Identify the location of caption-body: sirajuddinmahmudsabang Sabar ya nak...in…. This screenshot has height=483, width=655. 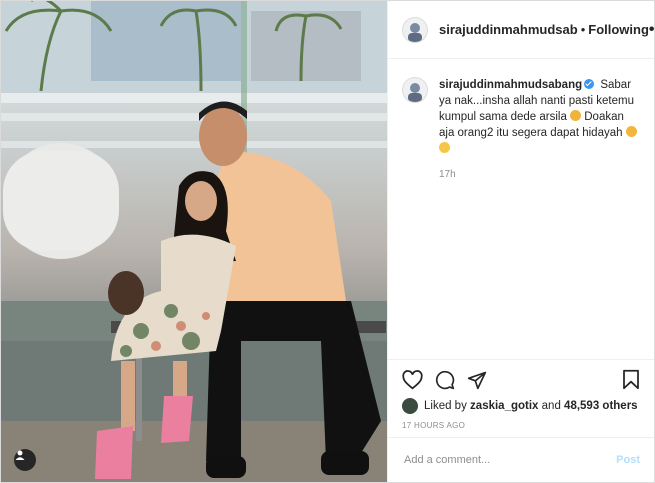
(538, 130).